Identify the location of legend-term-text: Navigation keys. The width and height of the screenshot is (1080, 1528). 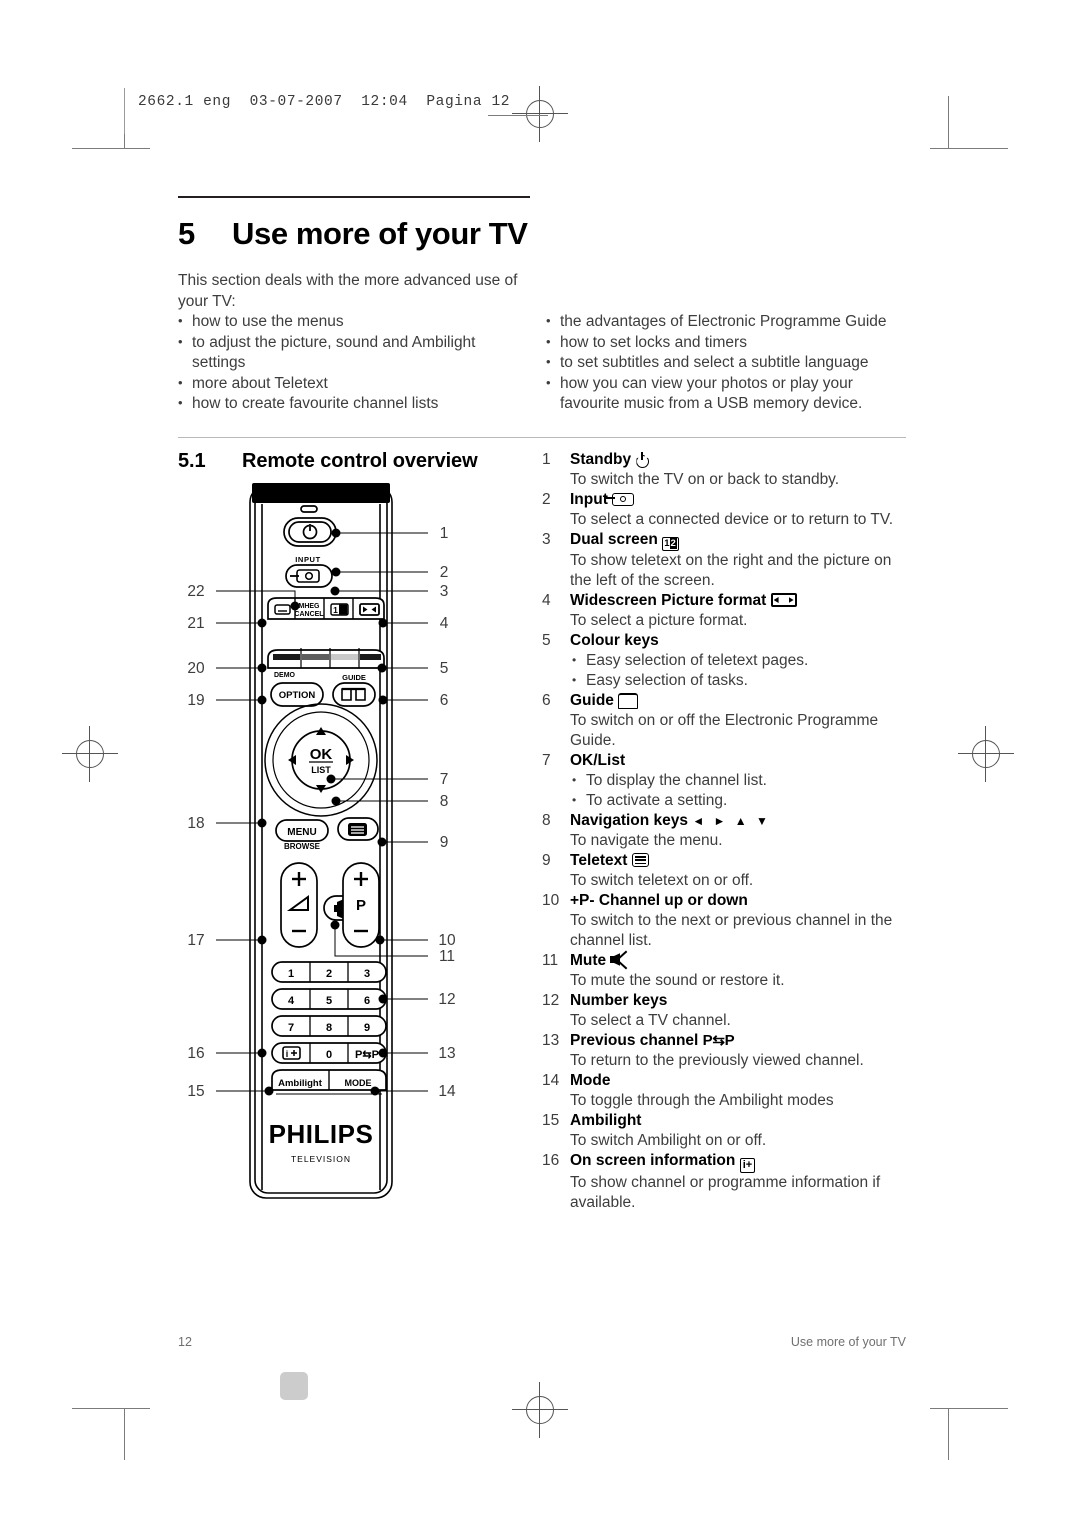
(629, 820).